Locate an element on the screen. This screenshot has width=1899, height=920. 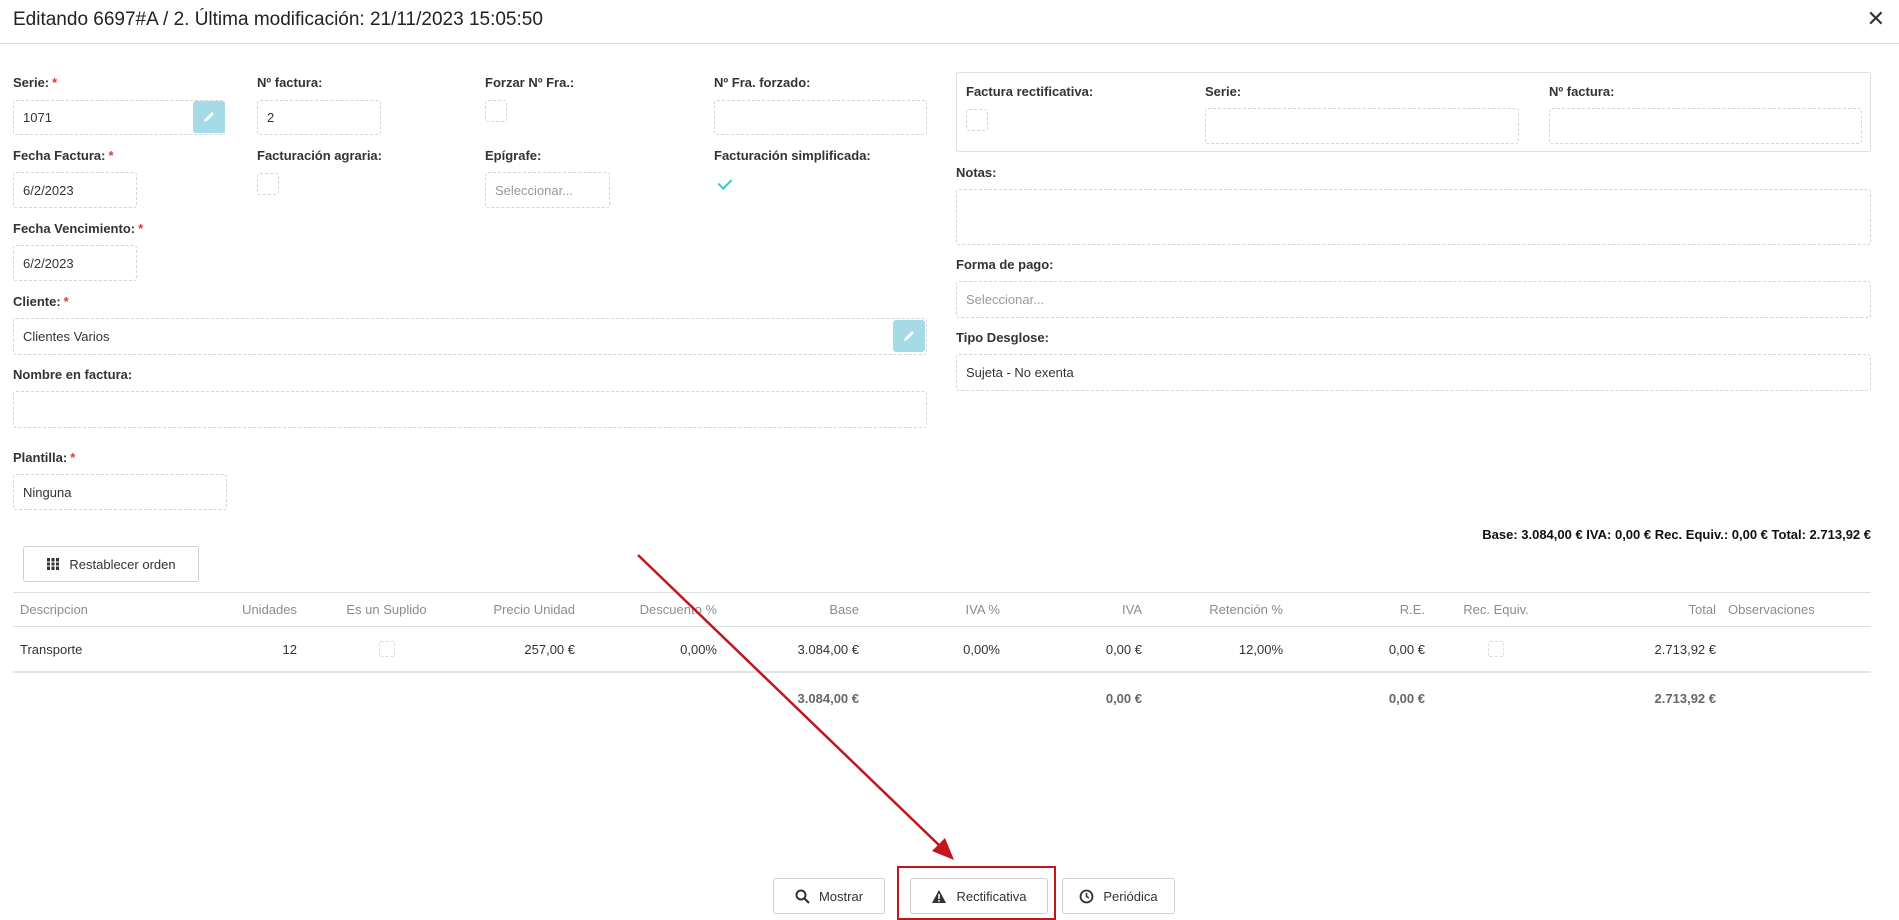
col-total: Total is located at coordinates (1641, 609).